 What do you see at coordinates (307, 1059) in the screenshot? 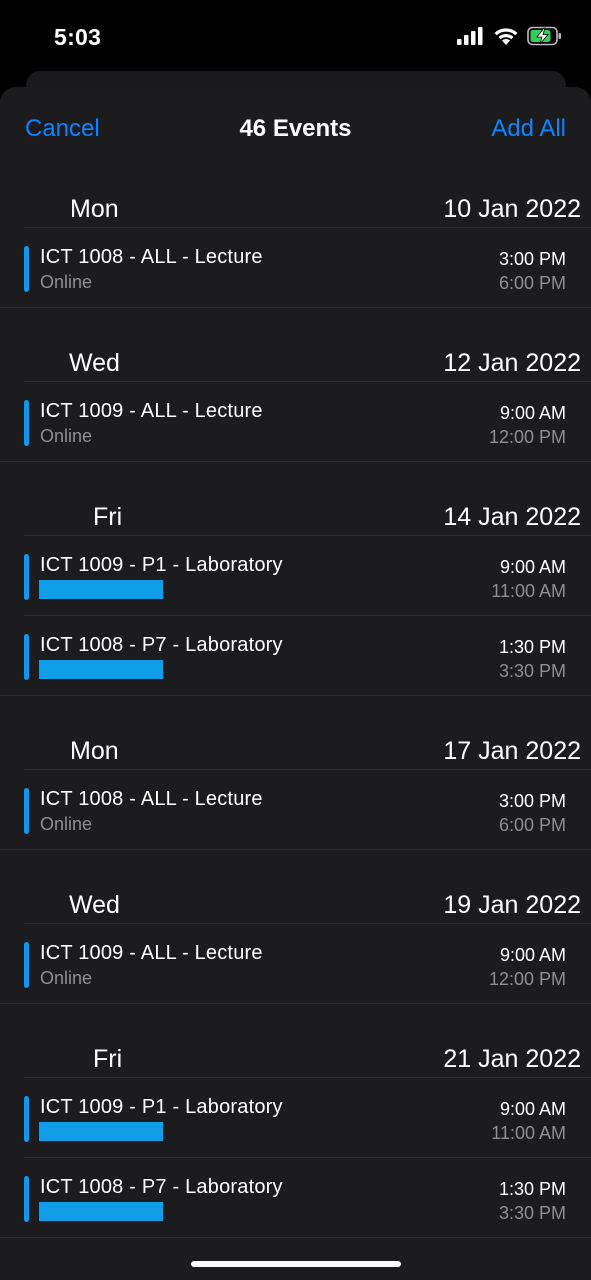
I see `day-header: Fri 21 Jan 2022` at bounding box center [307, 1059].